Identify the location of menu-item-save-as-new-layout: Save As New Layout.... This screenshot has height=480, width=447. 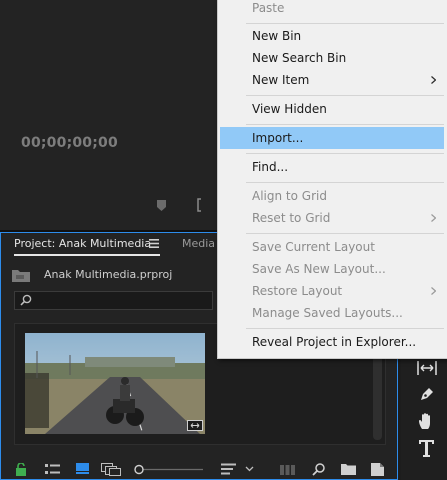
(319, 269).